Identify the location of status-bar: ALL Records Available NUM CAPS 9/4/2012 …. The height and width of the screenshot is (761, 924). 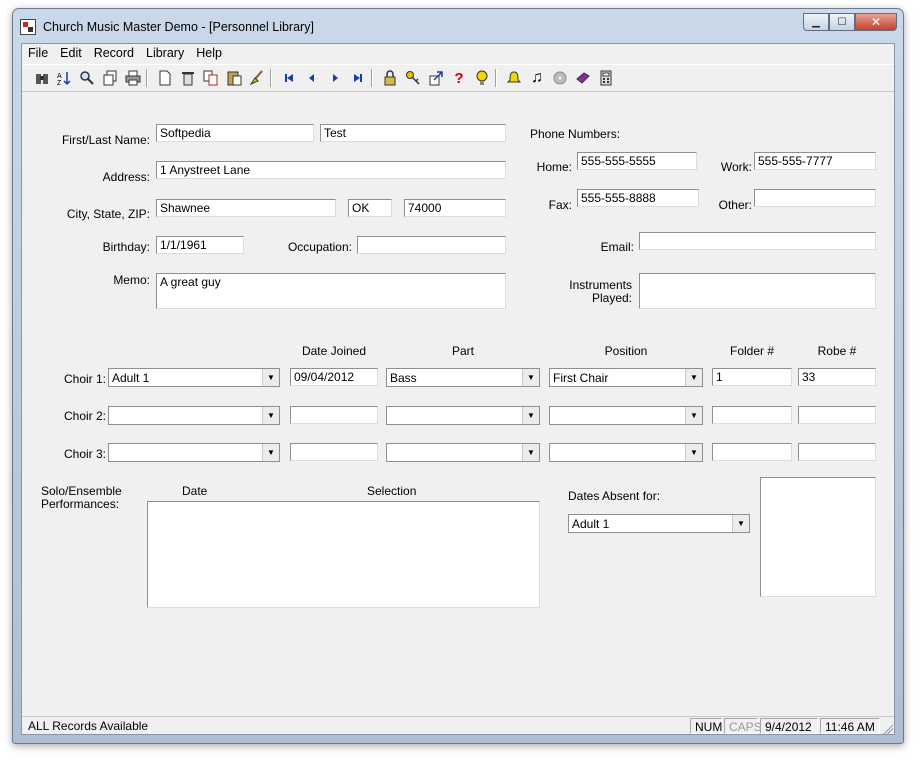
(458, 725).